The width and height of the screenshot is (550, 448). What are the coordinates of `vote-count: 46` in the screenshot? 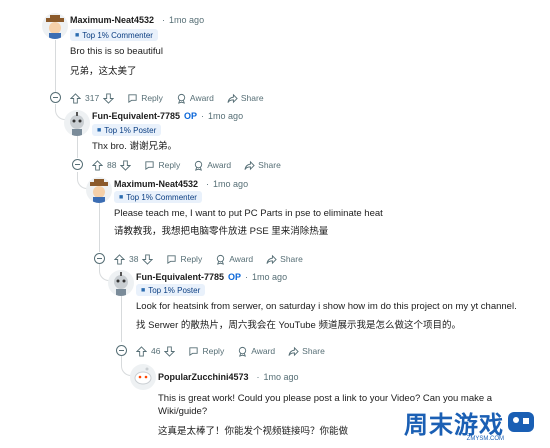 It's located at (156, 351).